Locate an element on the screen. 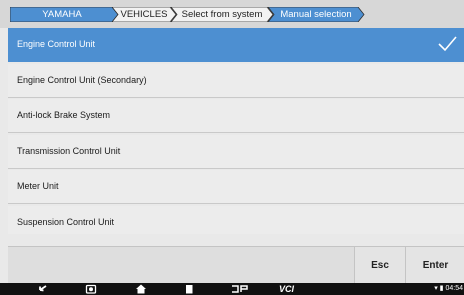 This screenshot has width=464, height=295. recents-icon is located at coordinates (189, 289).